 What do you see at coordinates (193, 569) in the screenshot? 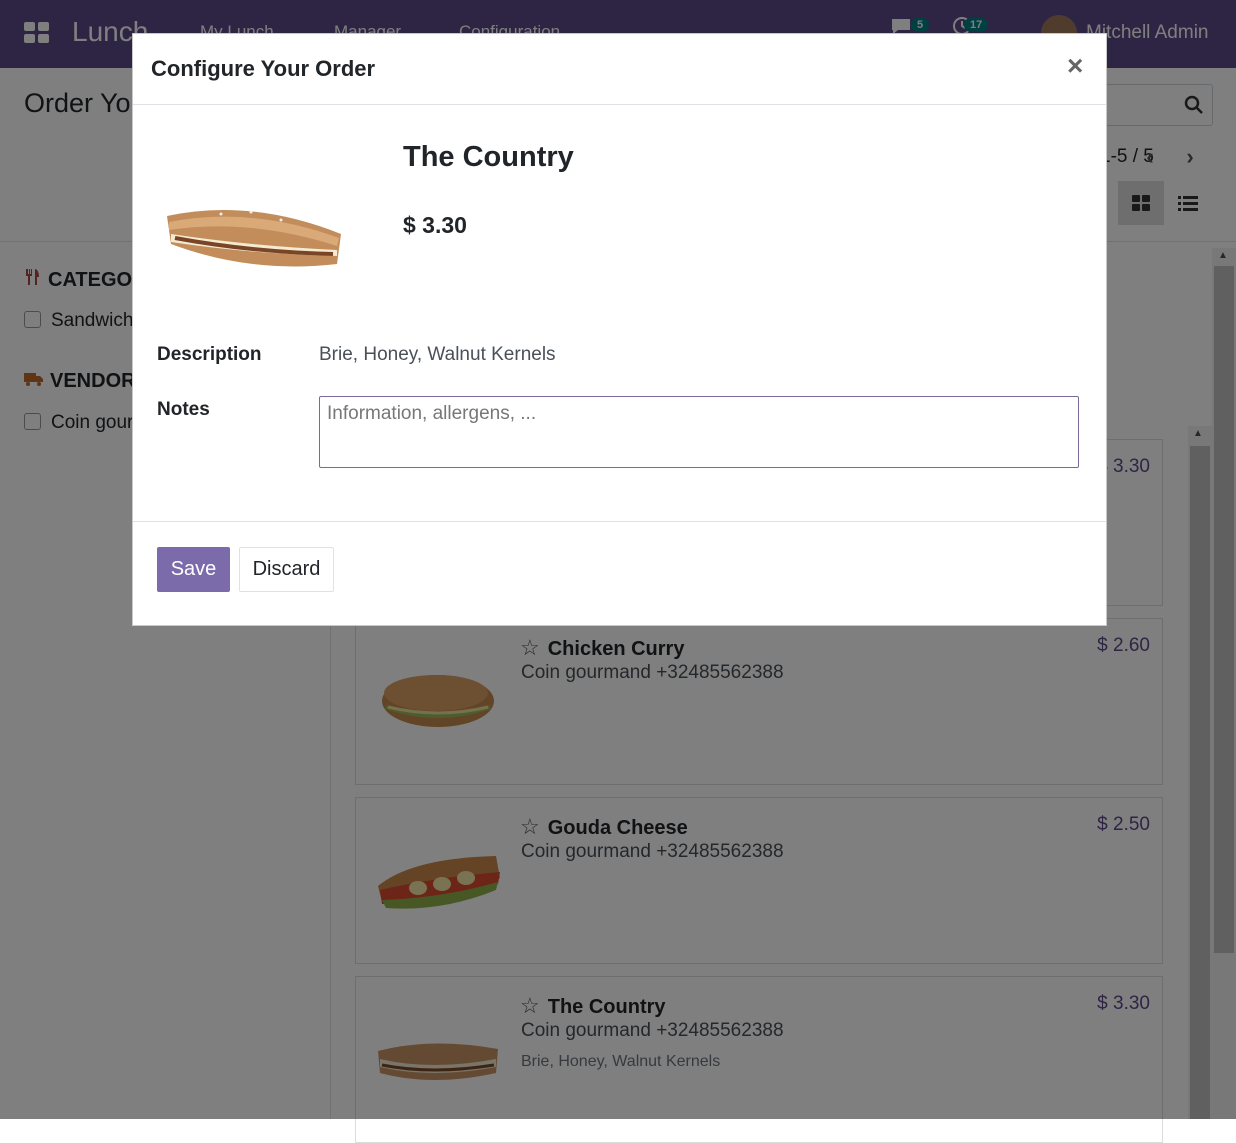
I see `save-button: Save` at bounding box center [193, 569].